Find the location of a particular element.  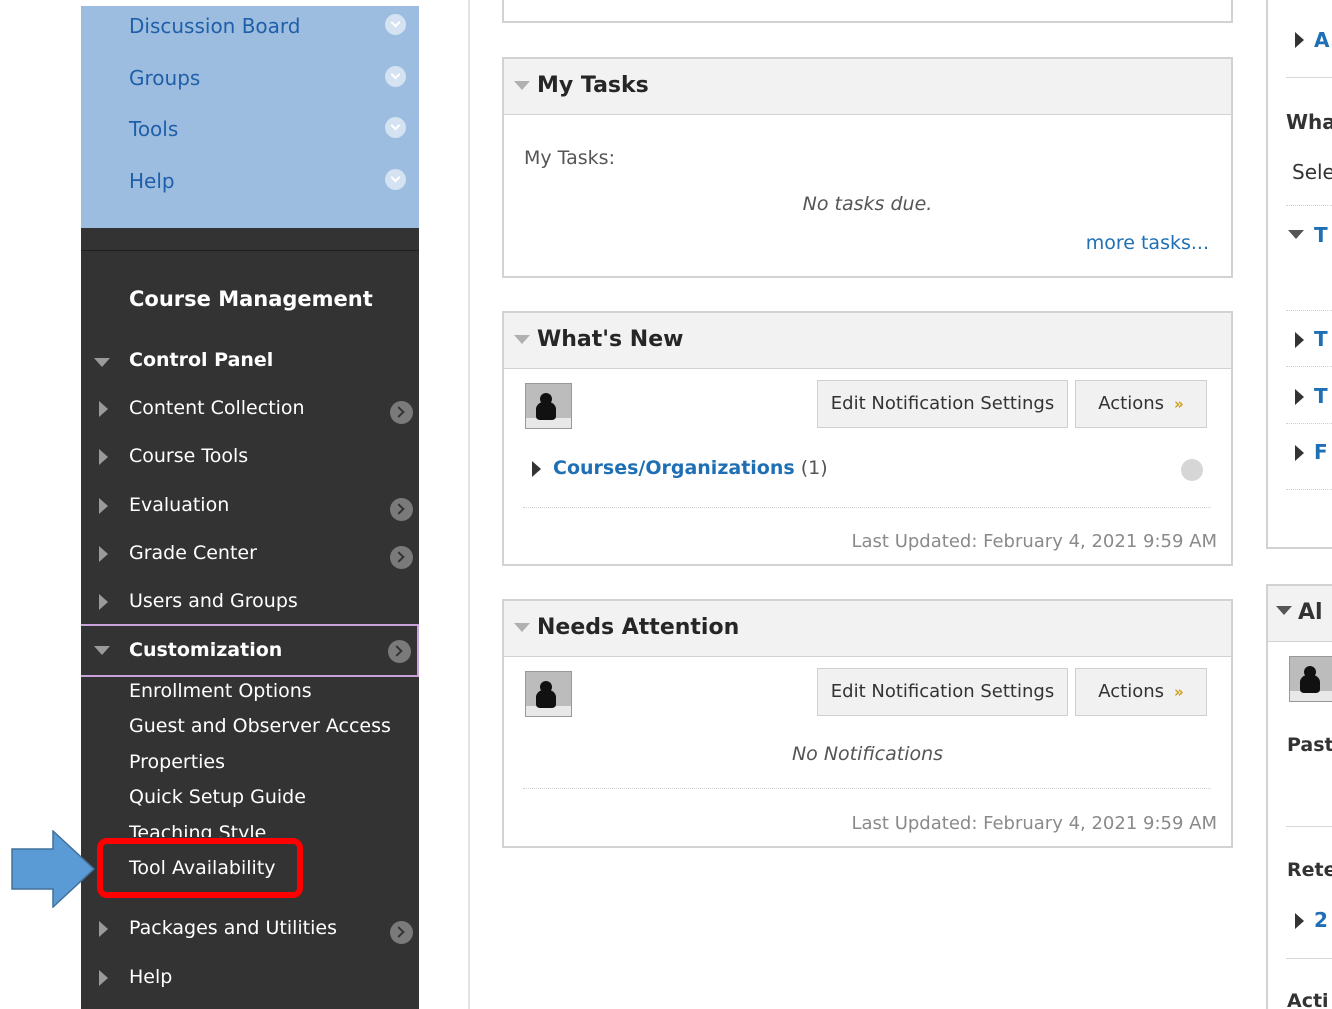

cp-item-packages-utilities: Packages and Utilities is located at coordinates (250, 931).